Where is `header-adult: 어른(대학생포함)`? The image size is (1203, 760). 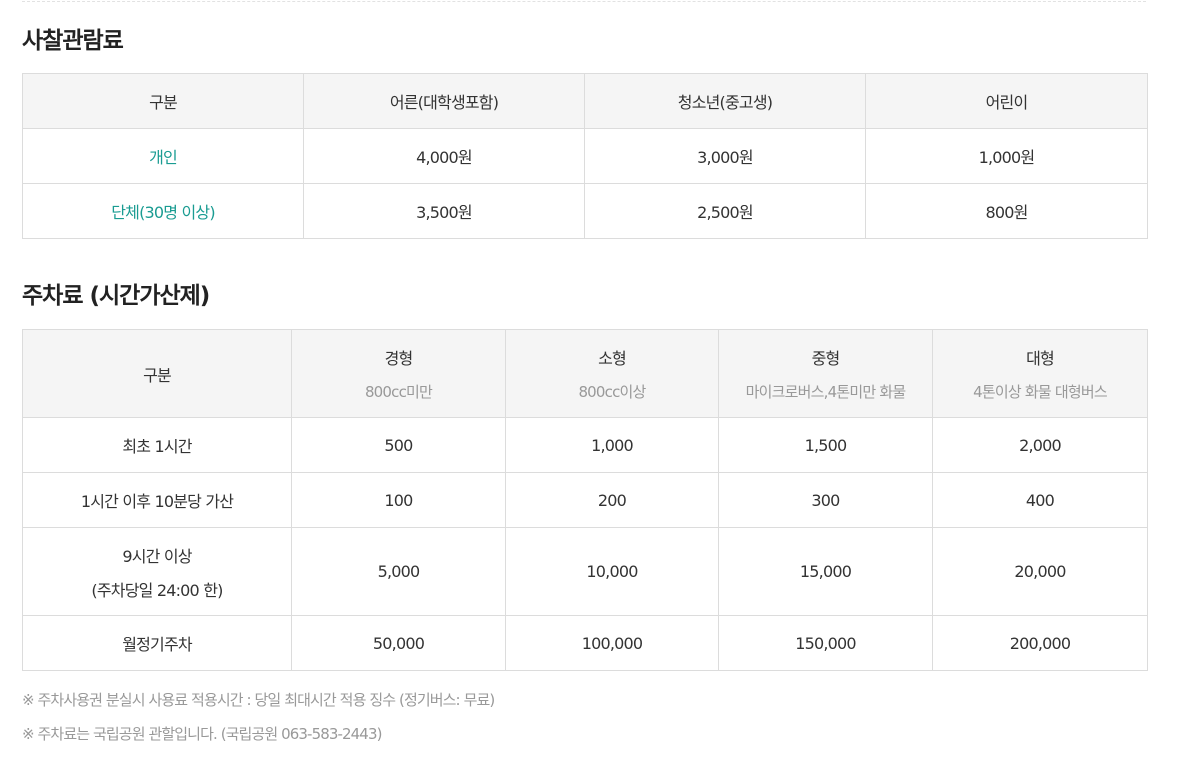 header-adult: 어른(대학생포함) is located at coordinates (444, 101).